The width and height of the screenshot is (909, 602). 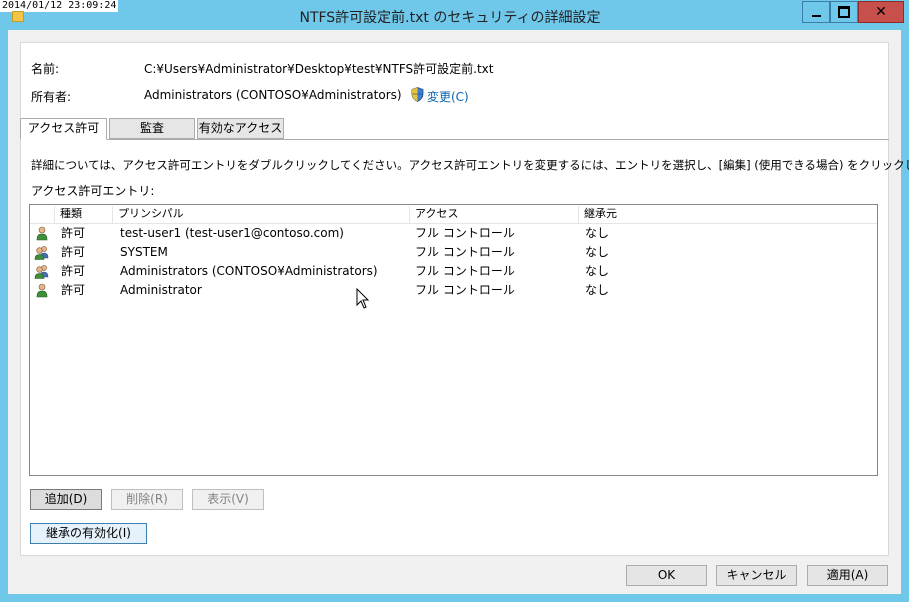 I want to click on column-header-type: 種類, so click(x=84, y=214).